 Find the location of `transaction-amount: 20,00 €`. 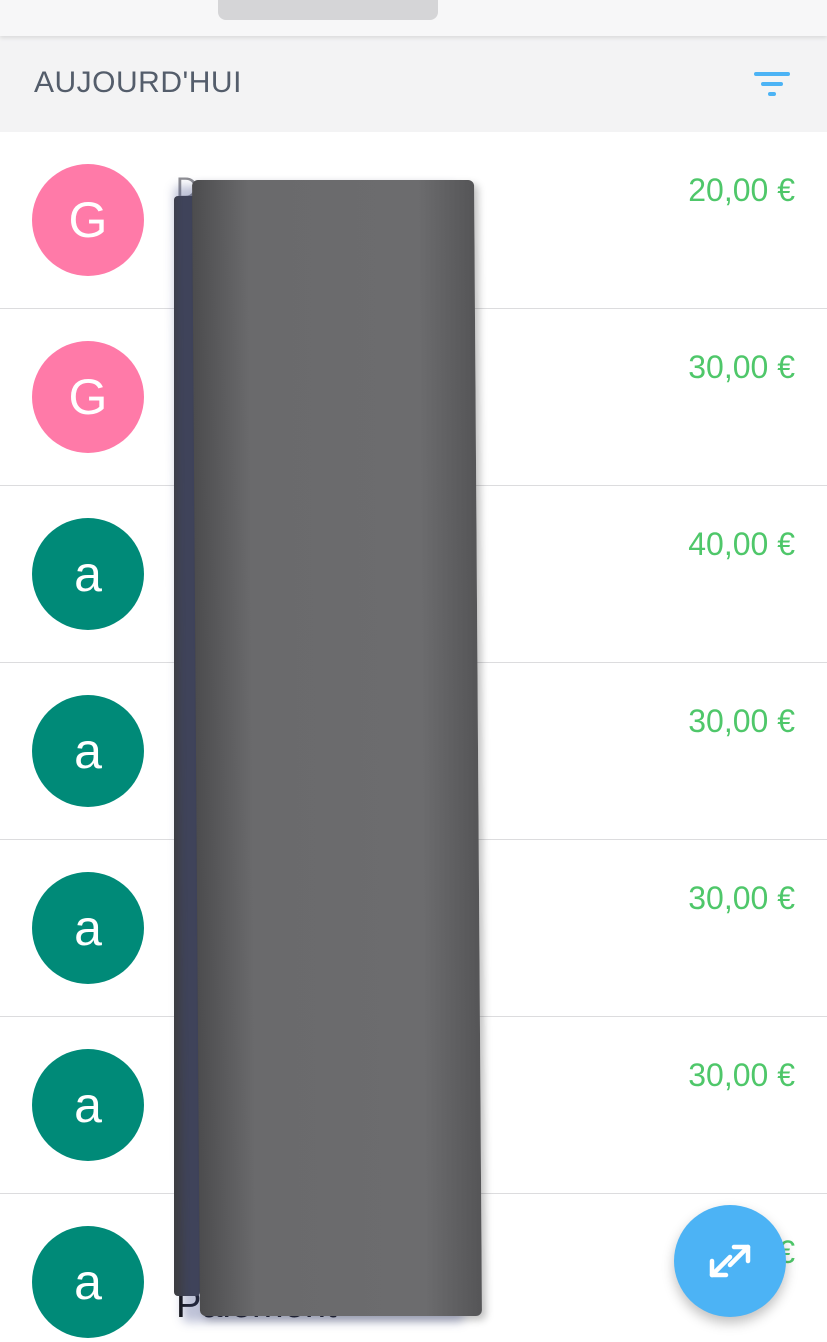

transaction-amount: 20,00 € is located at coordinates (741, 190).